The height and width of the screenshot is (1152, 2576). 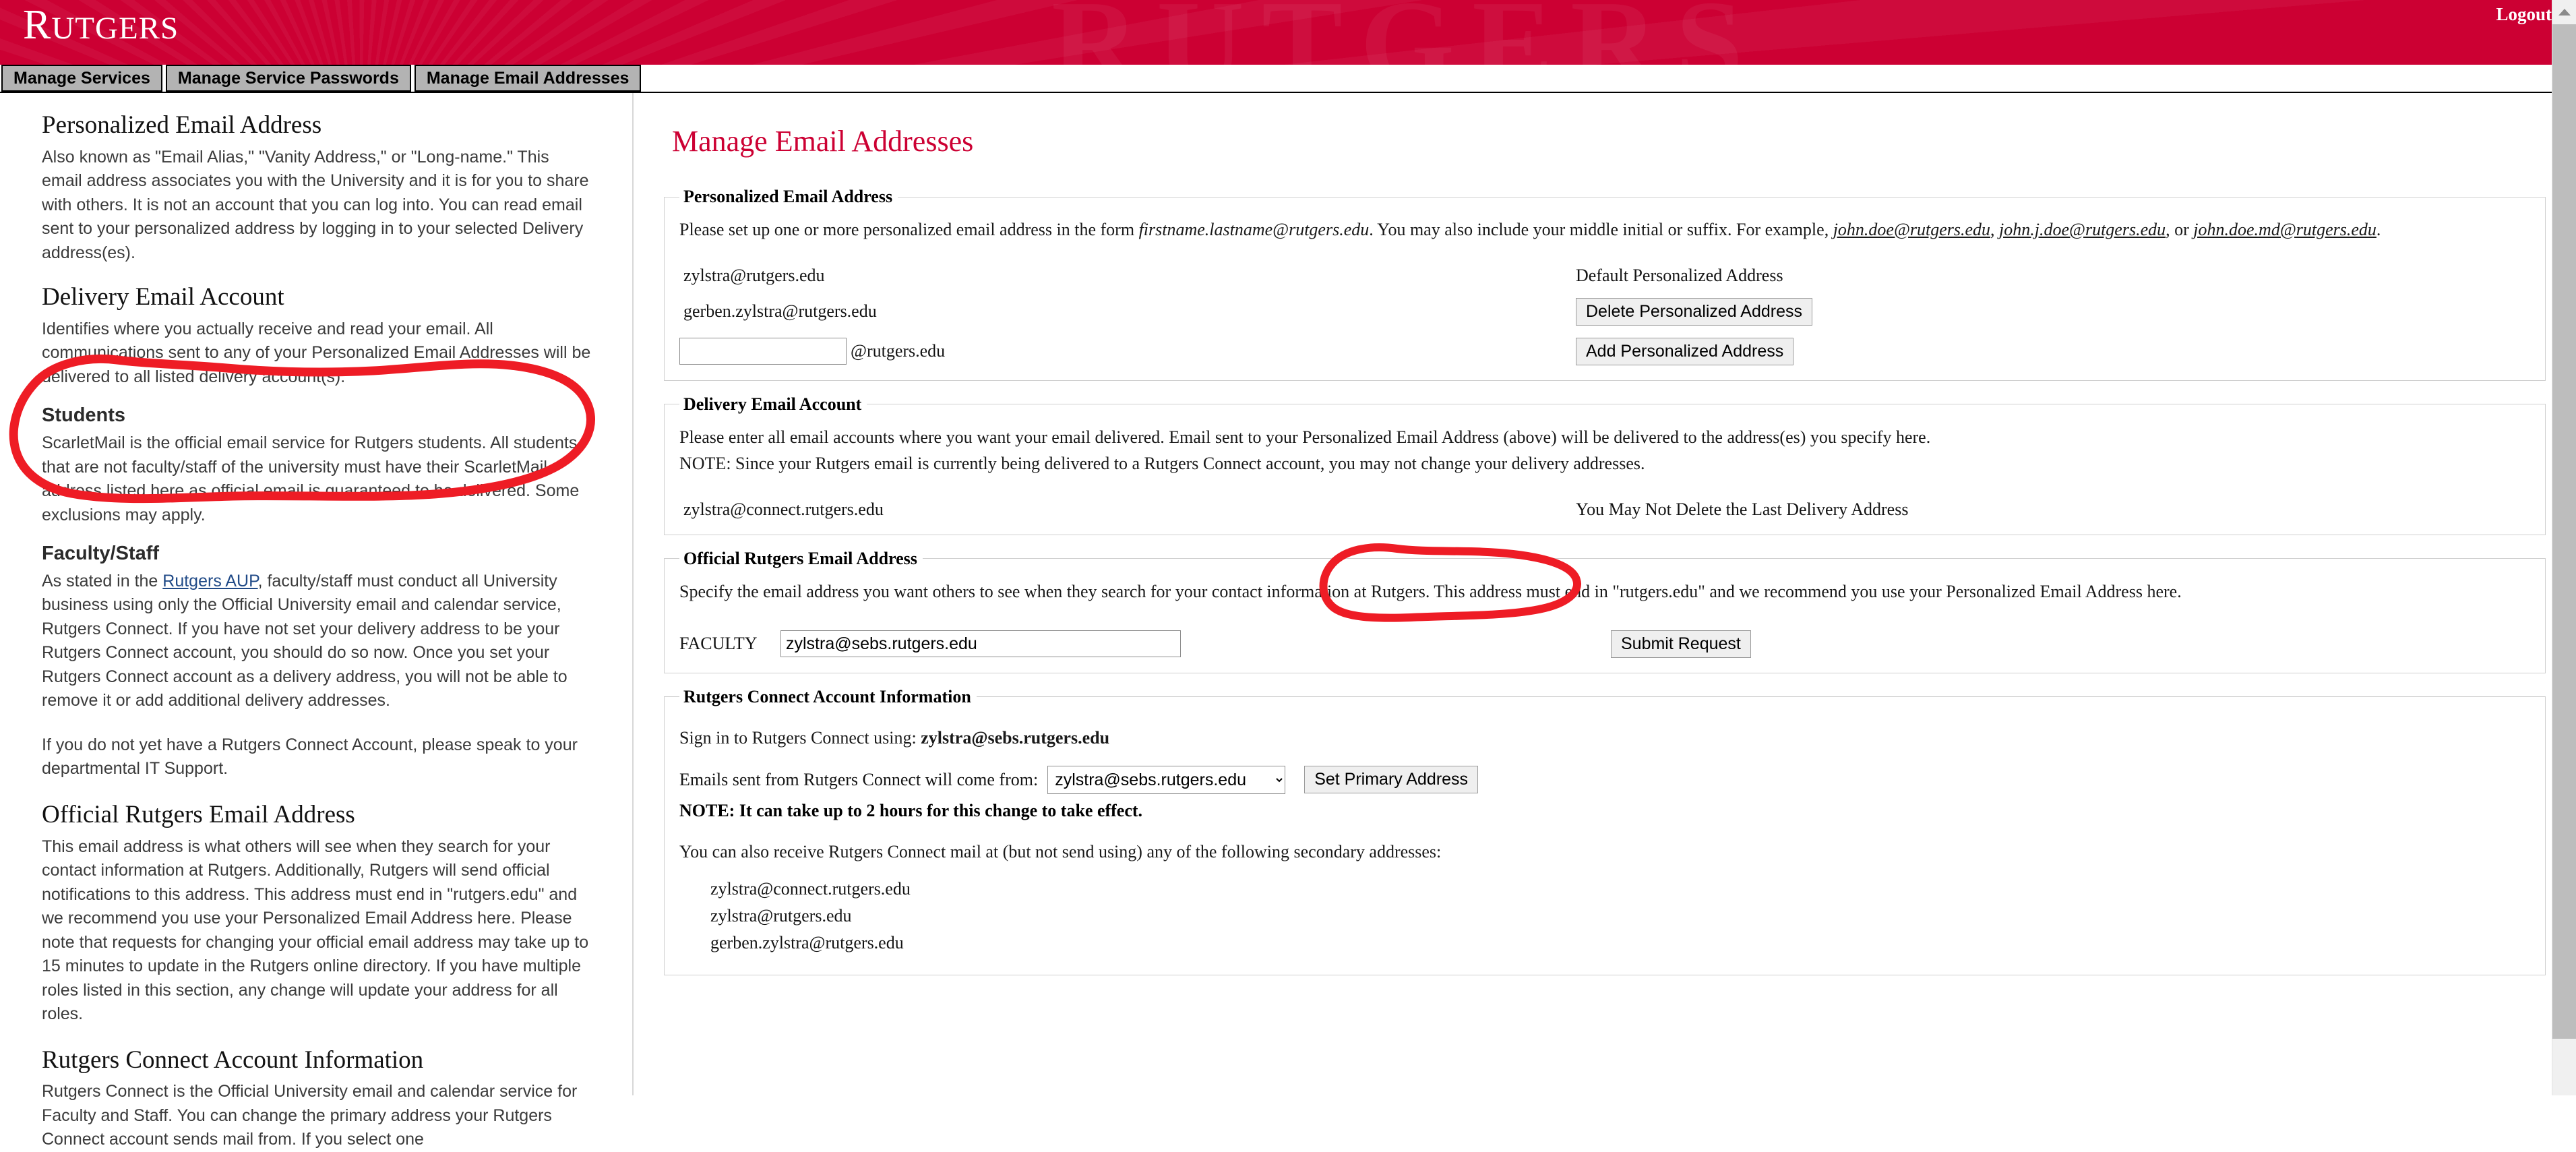 I want to click on sidebar-heading-faculty-staff: Faculty/Staff, so click(x=101, y=554).